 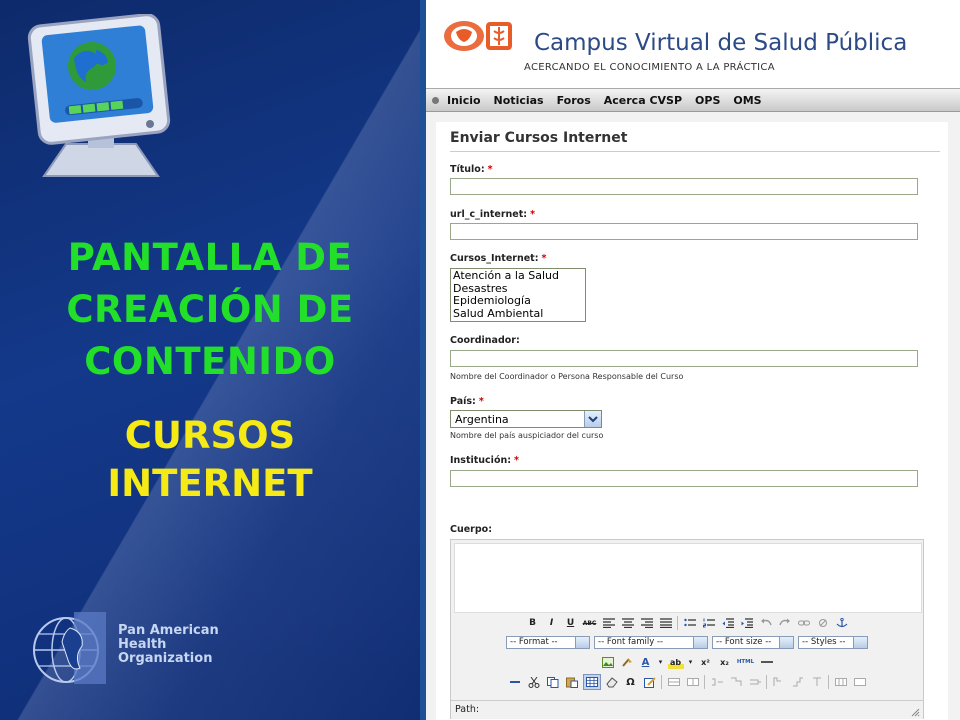 I want to click on titulo-input, so click(x=684, y=186).